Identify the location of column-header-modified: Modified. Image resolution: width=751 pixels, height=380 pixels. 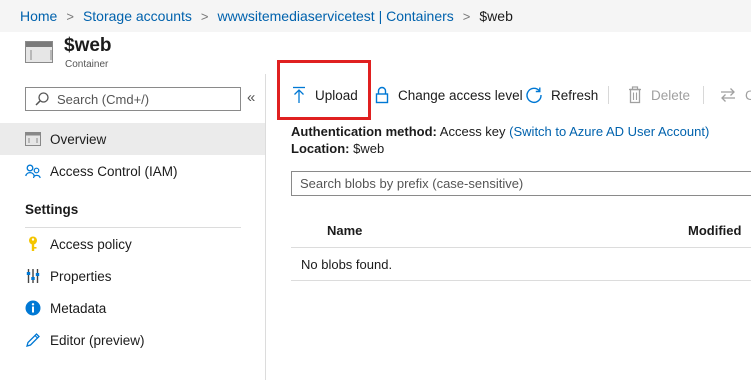
(714, 230).